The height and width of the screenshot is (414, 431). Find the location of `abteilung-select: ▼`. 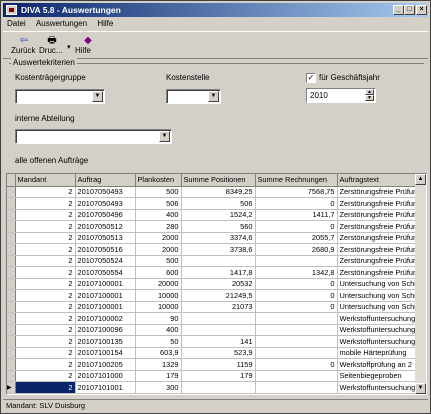

abteilung-select: ▼ is located at coordinates (93, 136).